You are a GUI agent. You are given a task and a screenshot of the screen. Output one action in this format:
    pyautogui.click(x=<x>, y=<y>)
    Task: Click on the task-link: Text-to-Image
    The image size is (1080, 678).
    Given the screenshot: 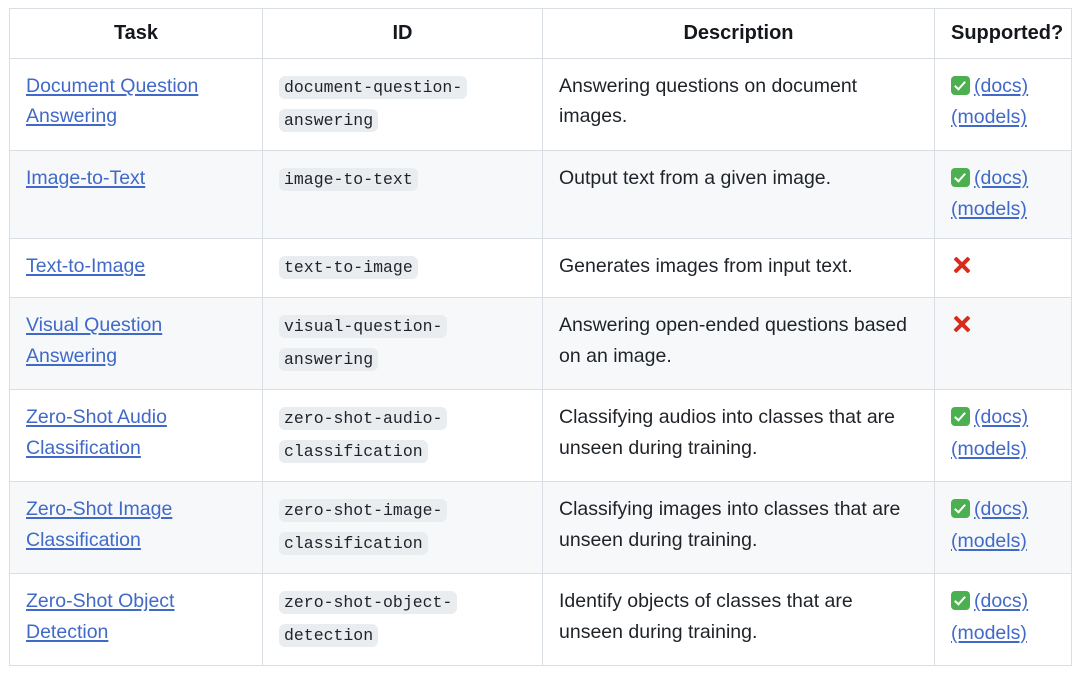 What is the action you would take?
    pyautogui.click(x=85, y=266)
    